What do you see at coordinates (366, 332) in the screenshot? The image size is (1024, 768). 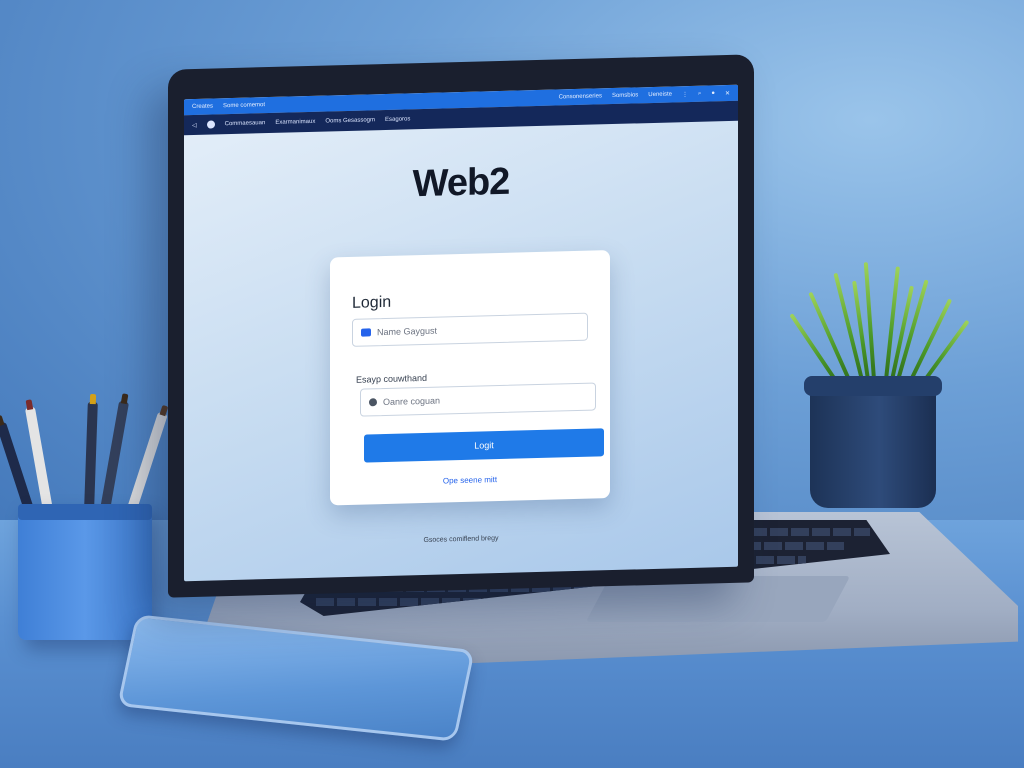 I see `user-icon` at bounding box center [366, 332].